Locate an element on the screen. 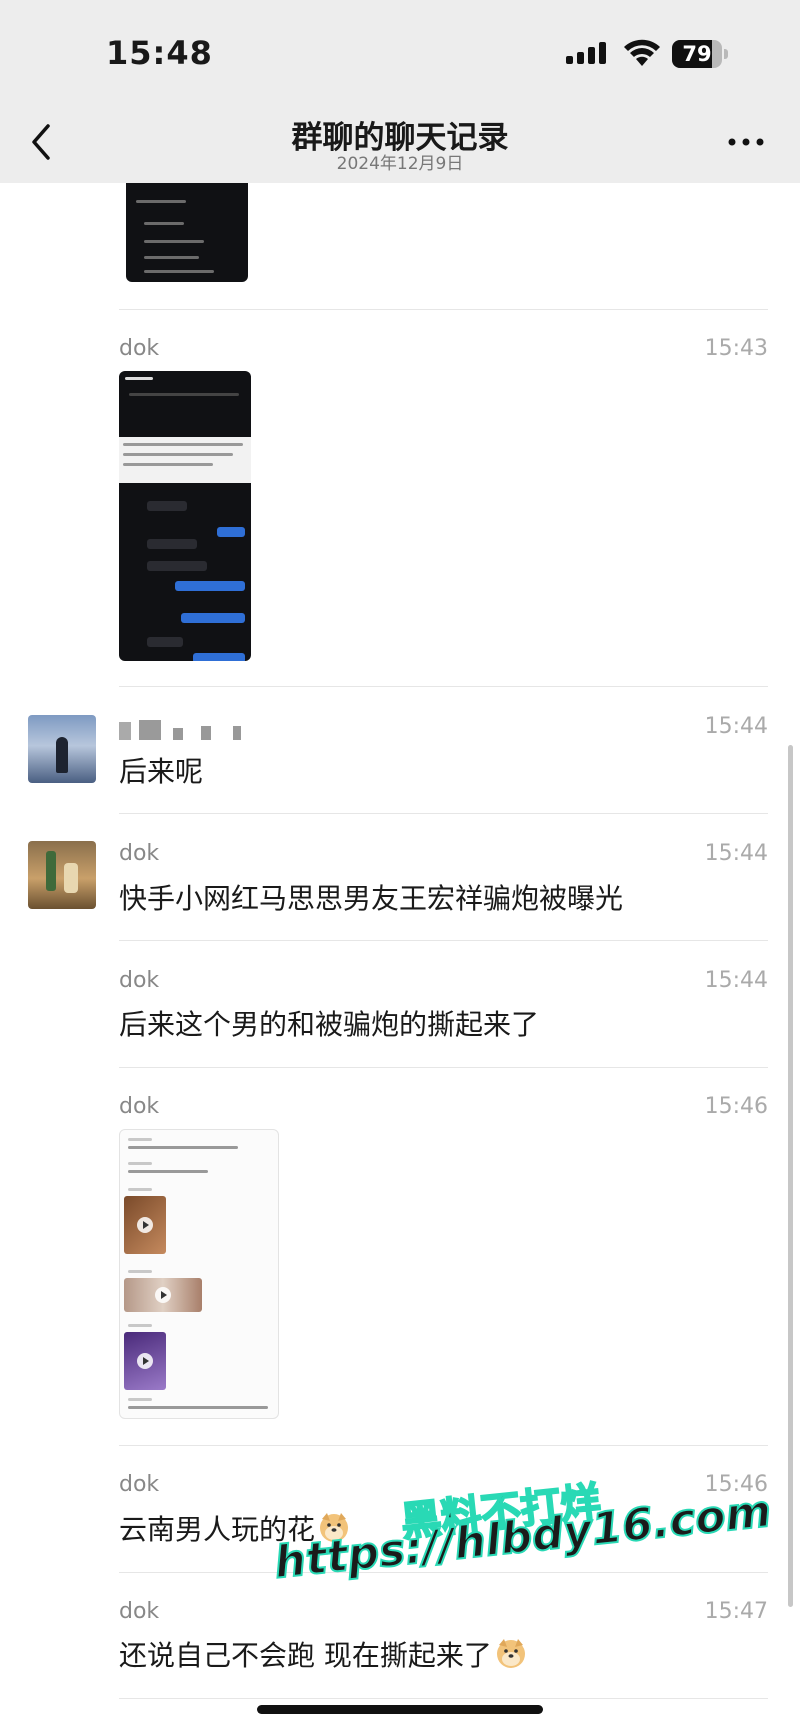 The width and height of the screenshot is (800, 1735). message-time: 15:47 is located at coordinates (736, 1611).